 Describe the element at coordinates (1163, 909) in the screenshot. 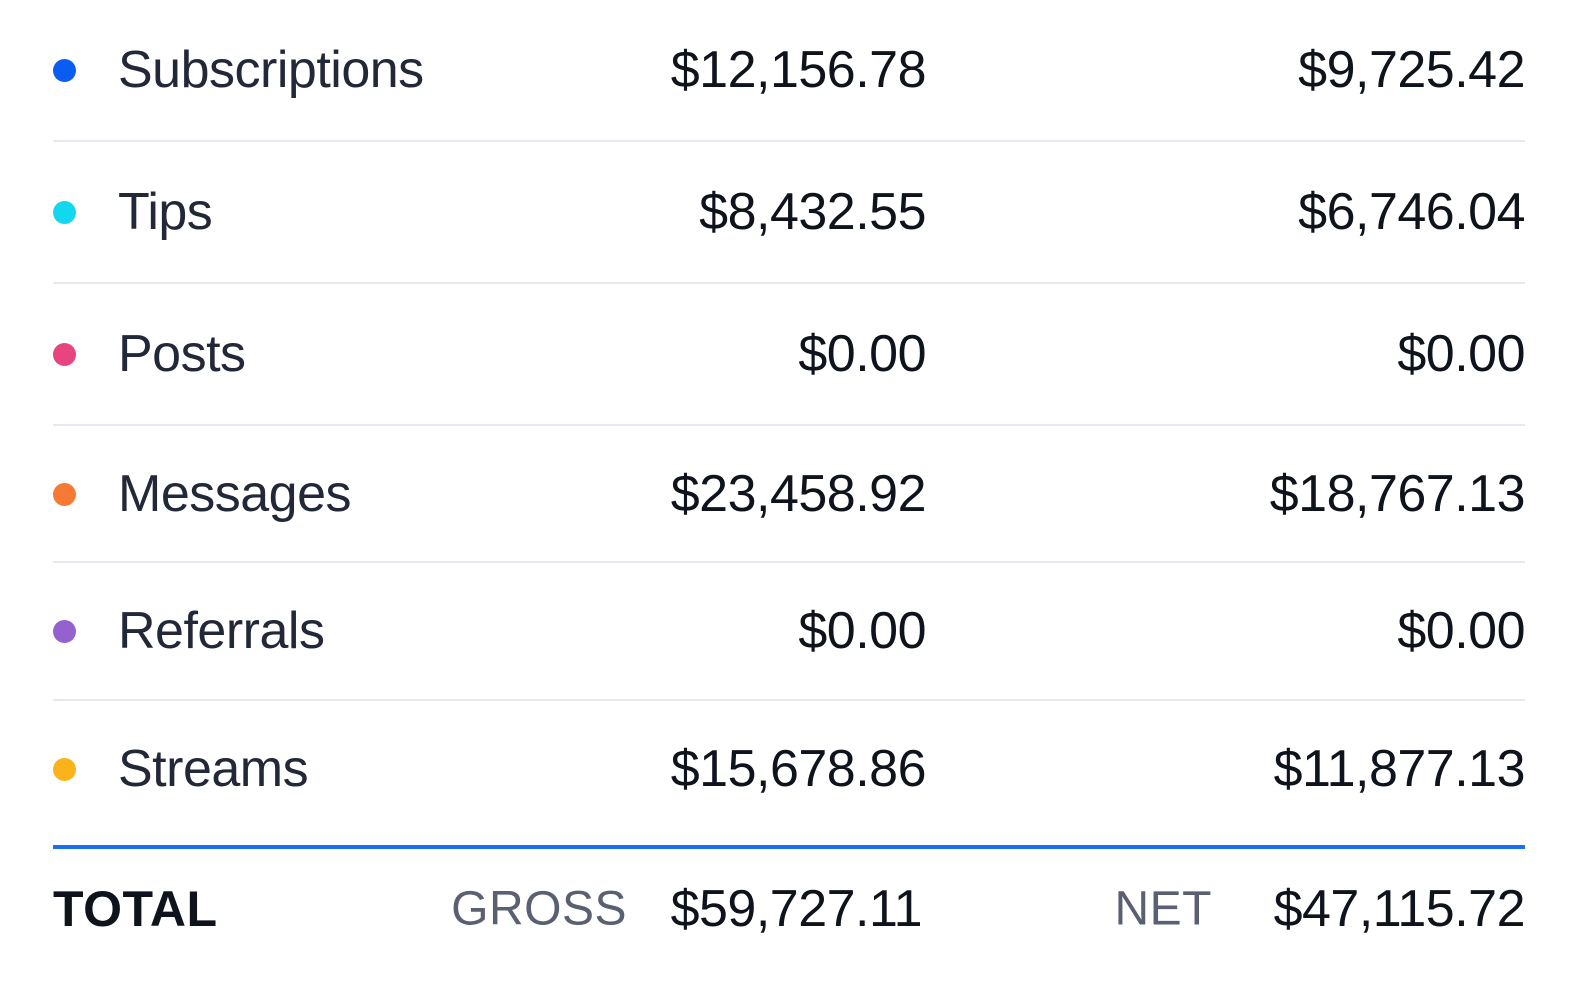

I see `net-caption: NET` at that location.